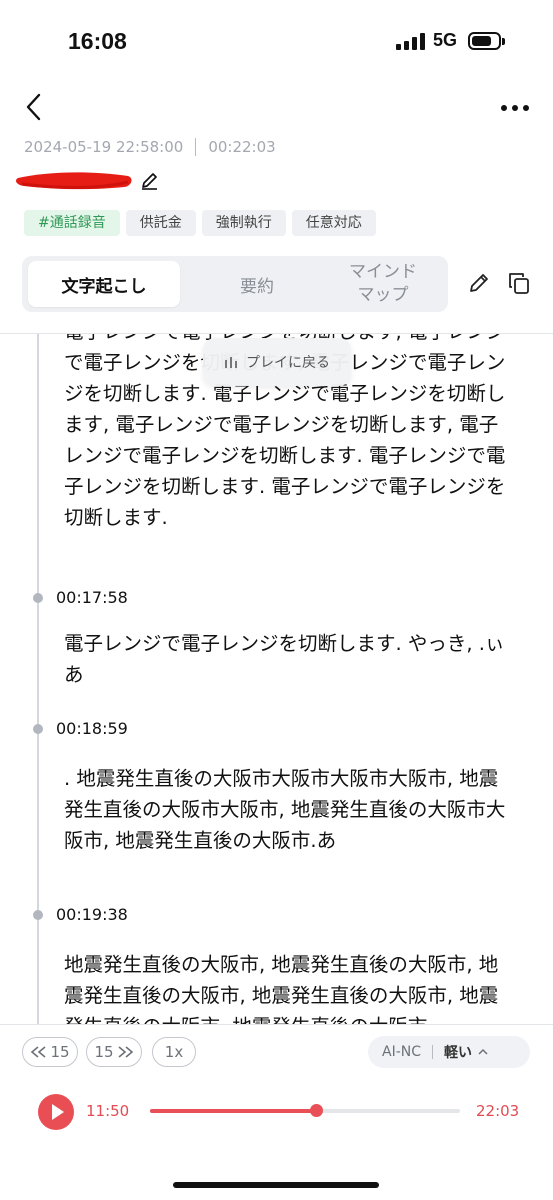 This screenshot has width=553, height=1200. What do you see at coordinates (200, 223) in the screenshot?
I see `tag-list: #通話録音 供託金 強制執行 任意対応` at bounding box center [200, 223].